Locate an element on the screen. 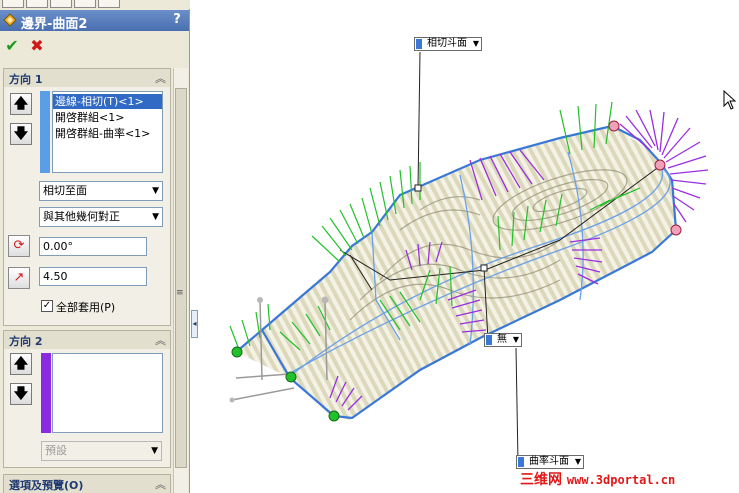 The width and height of the screenshot is (739, 493). callout-middle-label: 無 is located at coordinates (502, 339).